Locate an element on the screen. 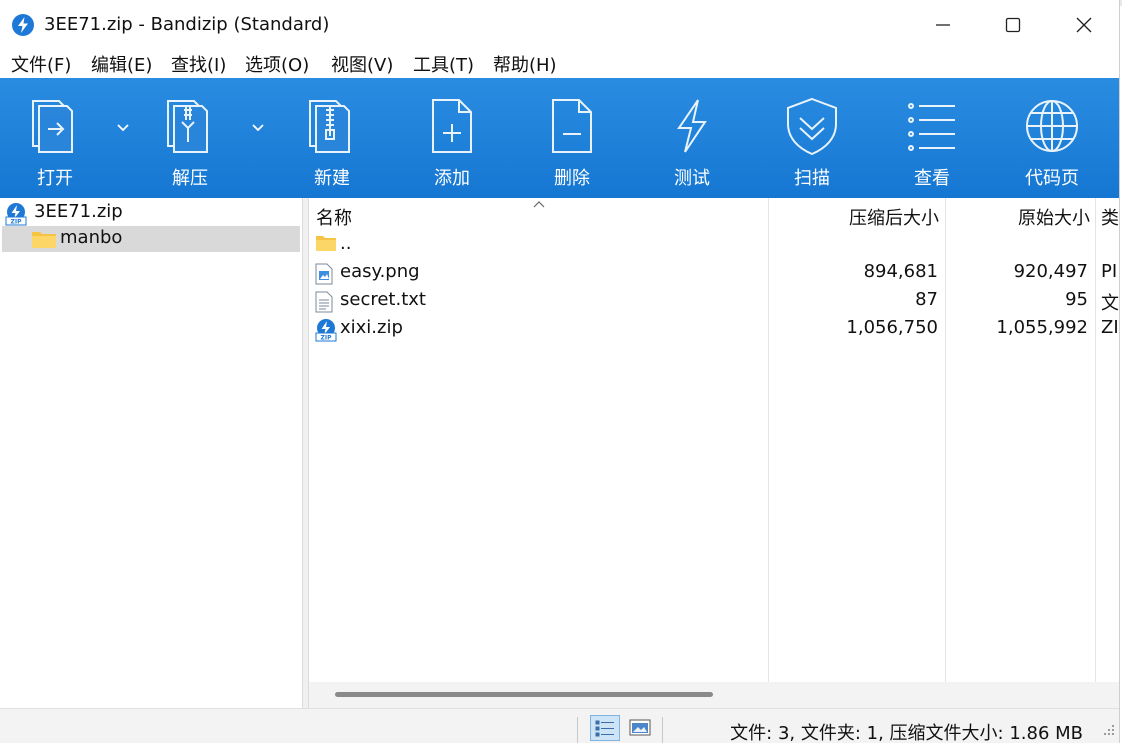  shield-scan-icon is located at coordinates (812, 126).